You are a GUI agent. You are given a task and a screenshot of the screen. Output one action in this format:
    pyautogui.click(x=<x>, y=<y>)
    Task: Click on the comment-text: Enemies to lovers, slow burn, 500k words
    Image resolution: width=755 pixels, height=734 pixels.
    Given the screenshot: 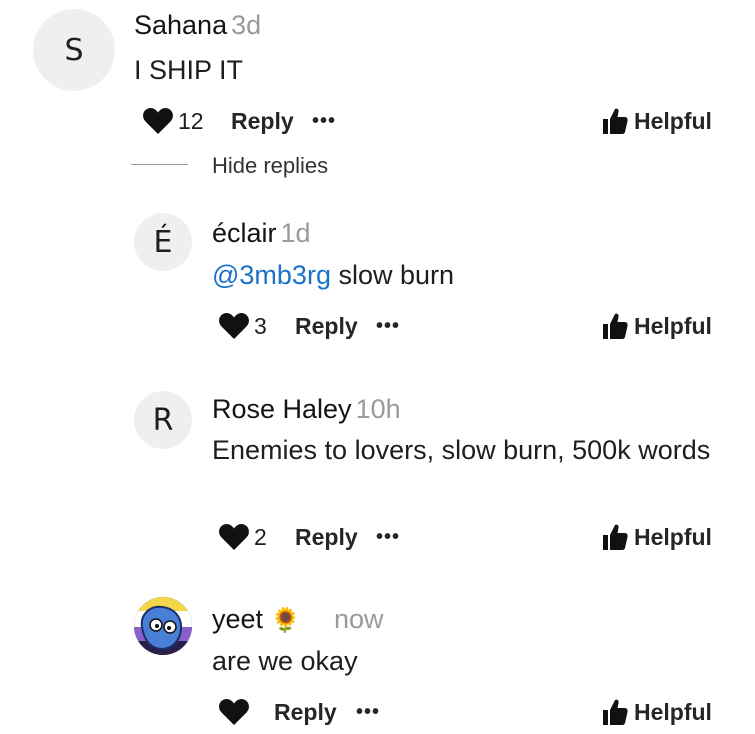 What is the action you would take?
    pyautogui.click(x=461, y=450)
    